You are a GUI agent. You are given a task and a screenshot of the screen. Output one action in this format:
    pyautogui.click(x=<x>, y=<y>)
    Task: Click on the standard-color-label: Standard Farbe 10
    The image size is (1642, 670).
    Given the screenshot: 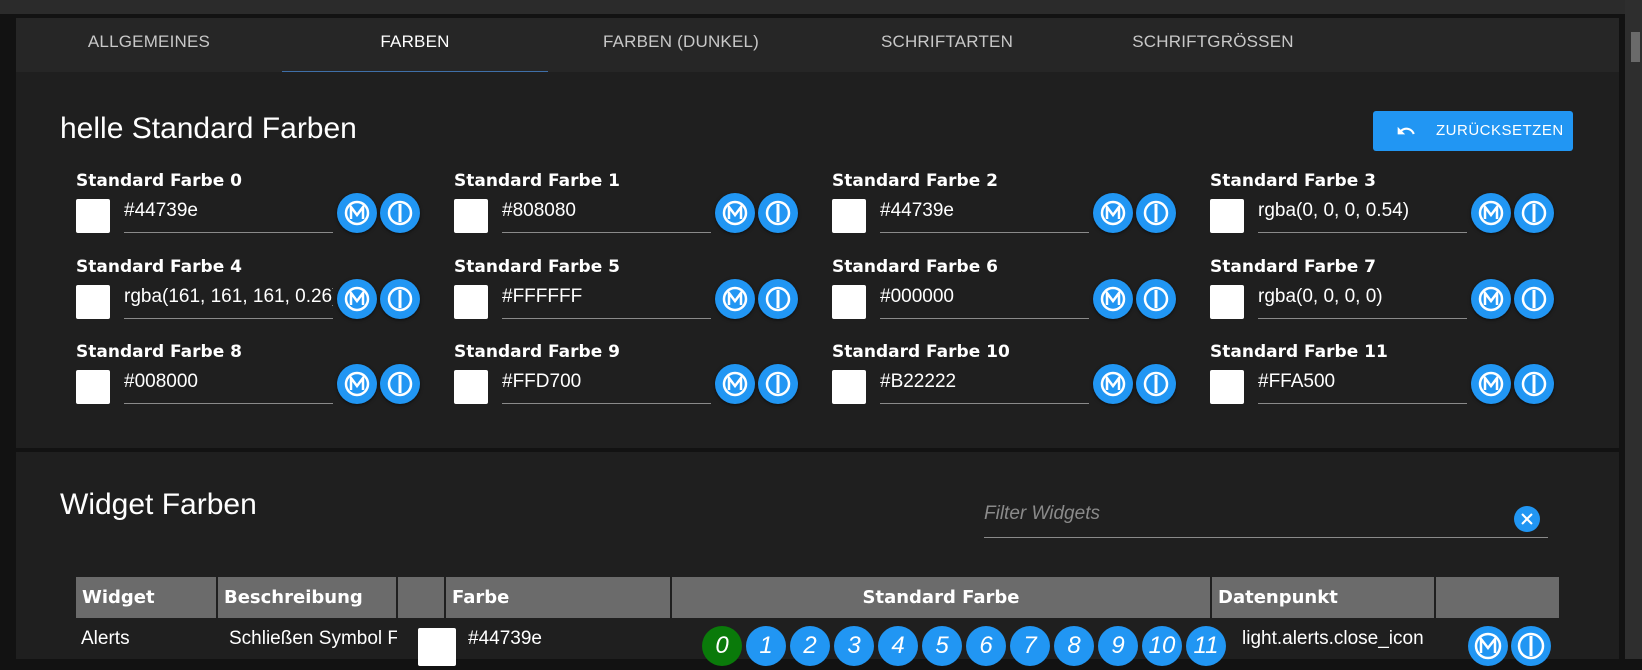 What is the action you would take?
    pyautogui.click(x=921, y=352)
    